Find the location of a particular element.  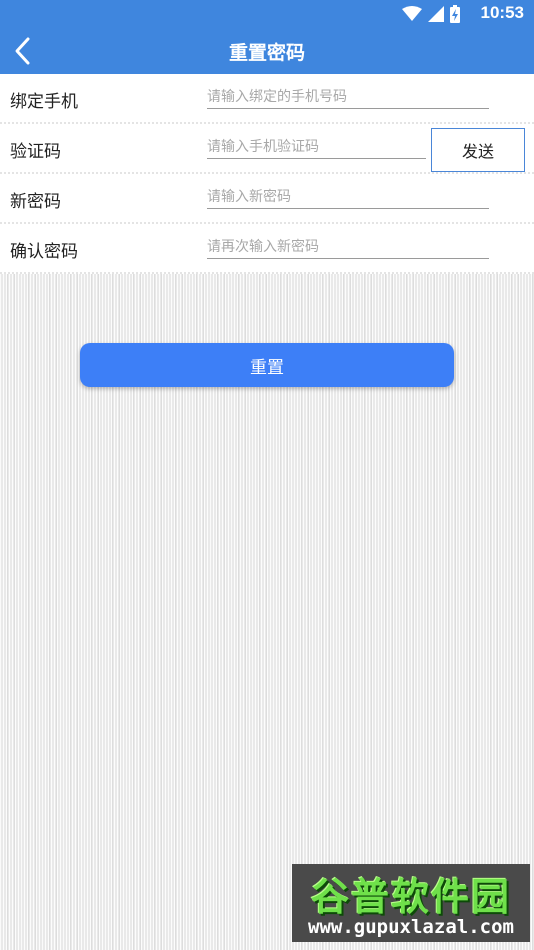

bind-phone-label: 绑定手机 is located at coordinates (44, 102).